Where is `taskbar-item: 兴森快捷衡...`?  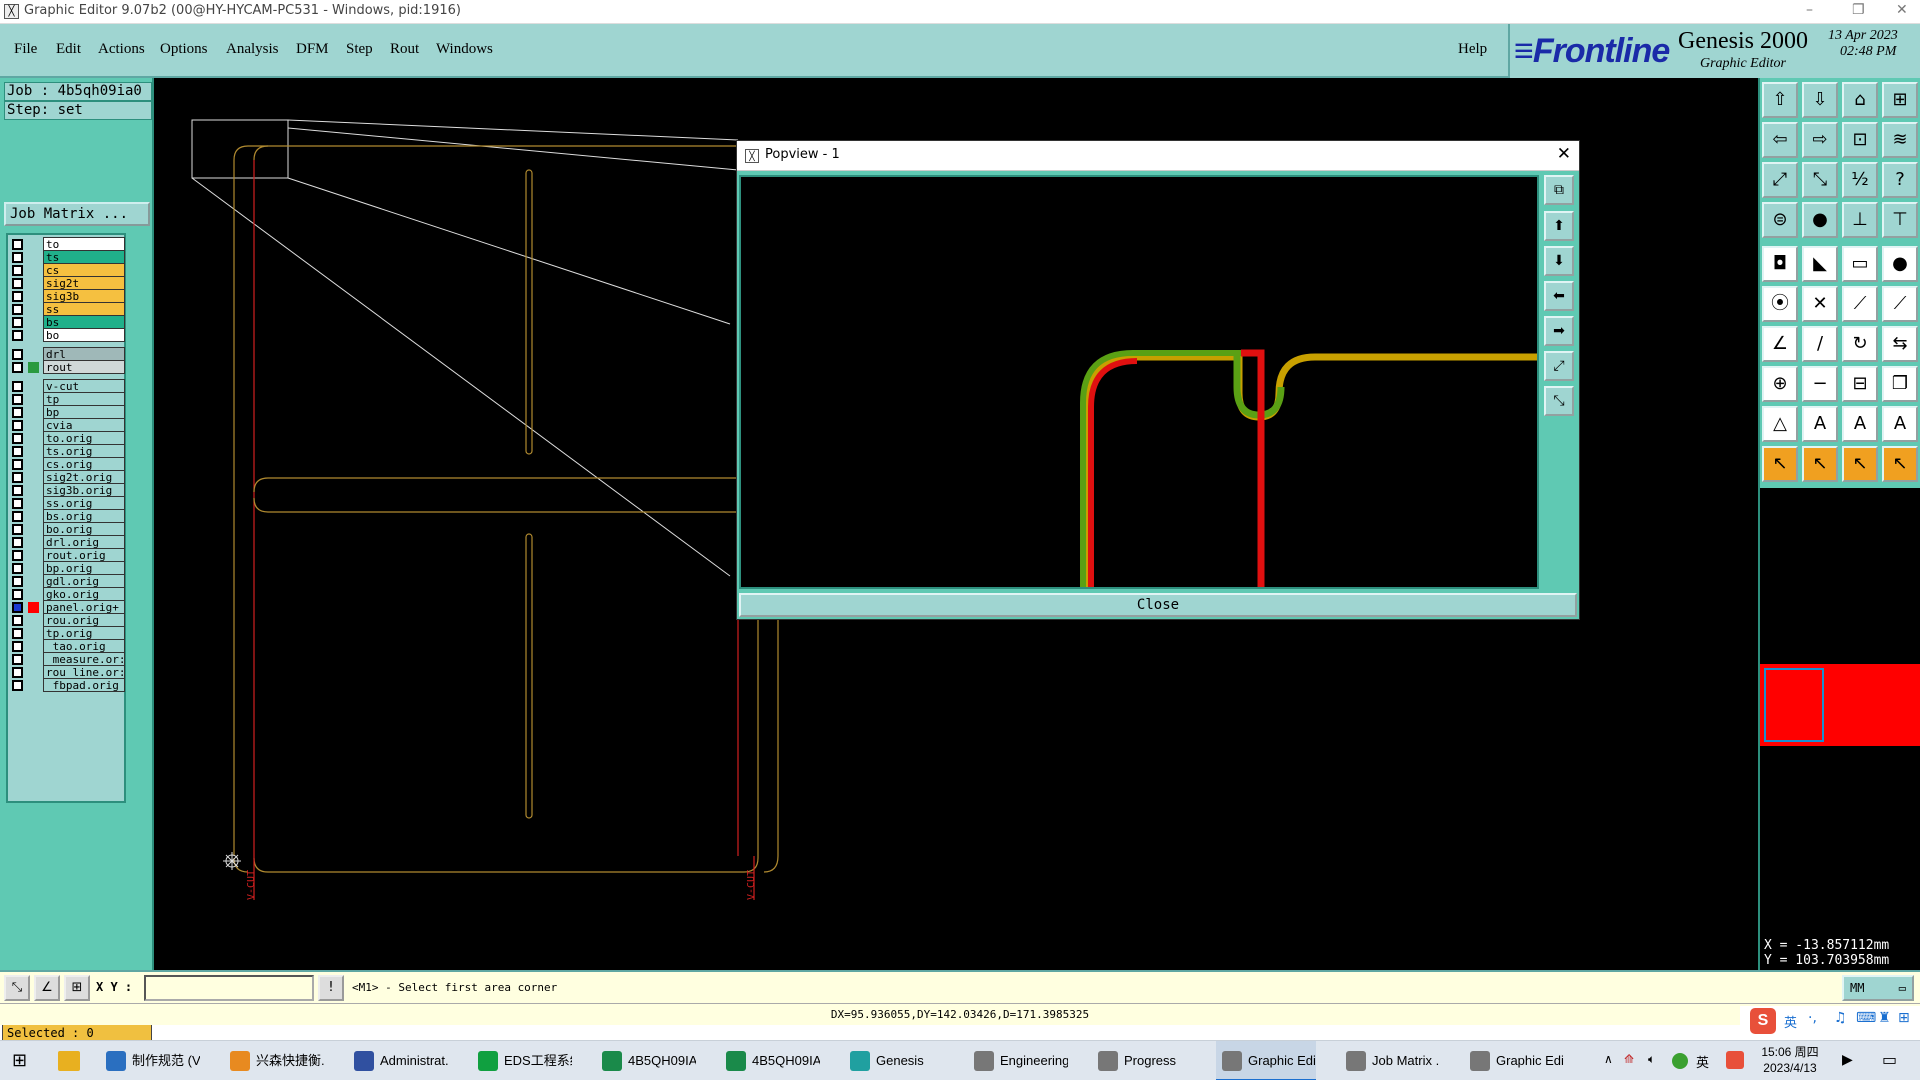
taskbar-item: 兴森快捷衡... is located at coordinates (274, 1060).